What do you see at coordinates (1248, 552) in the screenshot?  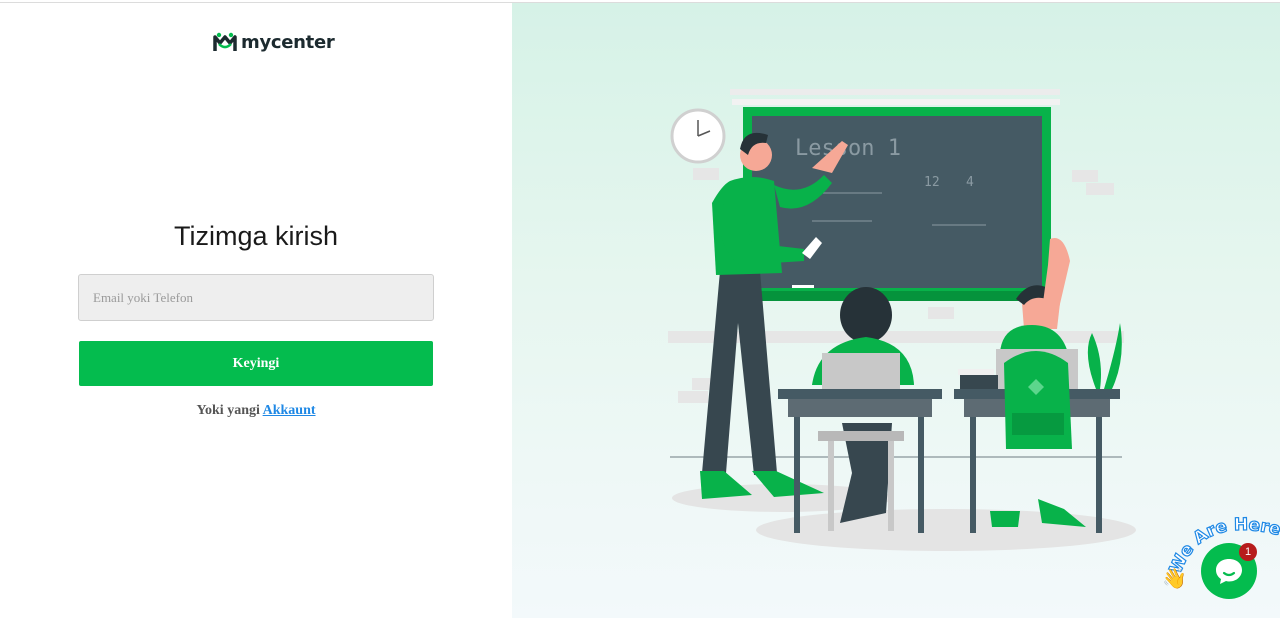 I see `chat-unread-badge: 1` at bounding box center [1248, 552].